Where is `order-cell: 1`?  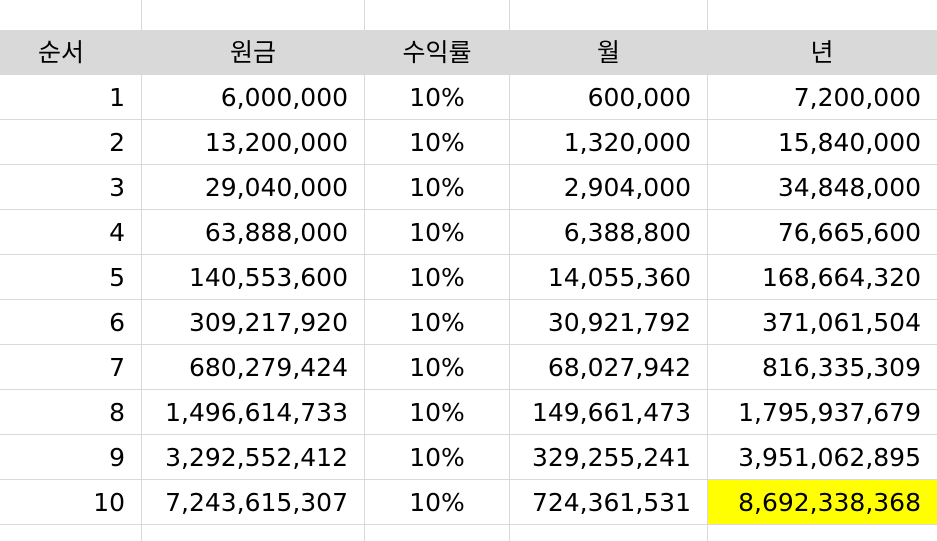 order-cell: 1 is located at coordinates (71, 97).